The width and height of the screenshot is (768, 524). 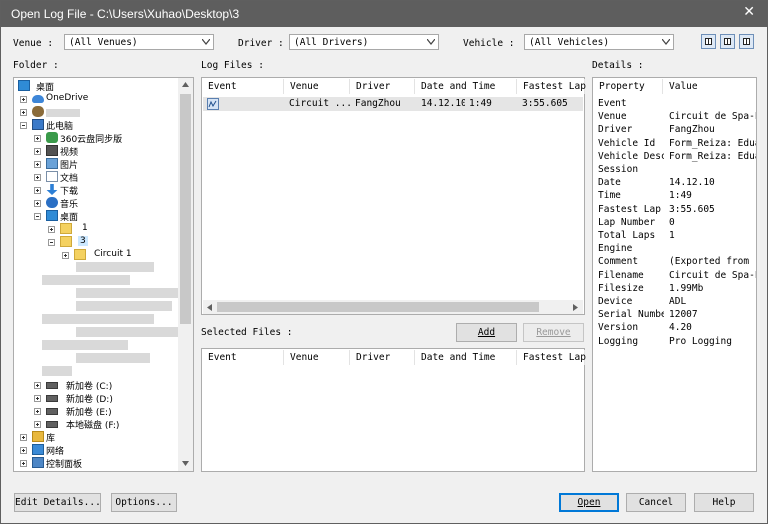 I want to click on view-mode-2-button, so click(x=727, y=41).